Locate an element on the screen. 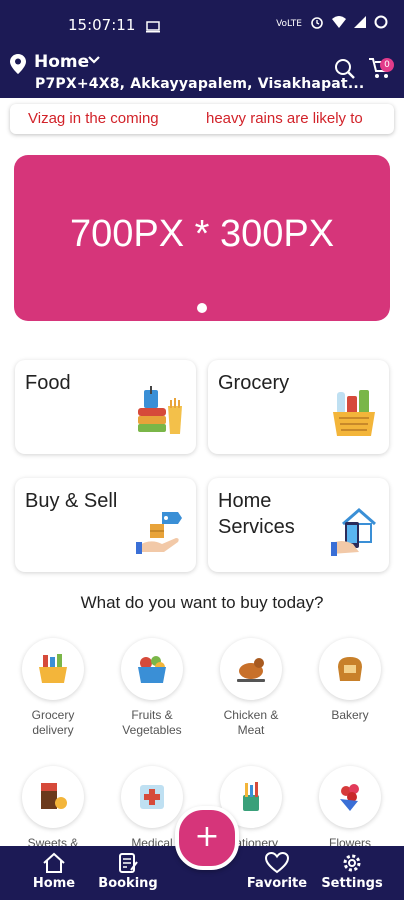 This screenshot has height=900, width=404. ticker-text-left: Vizag in the coming is located at coordinates (93, 118).